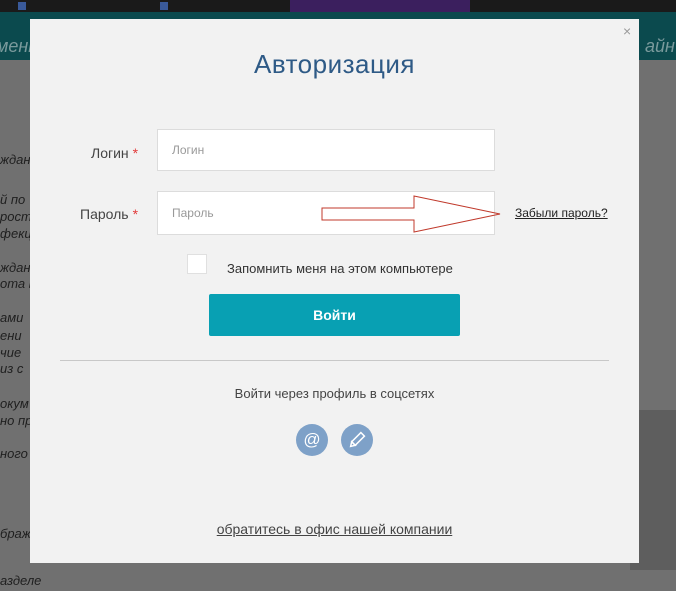  I want to click on password-label: Пароль *, so click(109, 214).